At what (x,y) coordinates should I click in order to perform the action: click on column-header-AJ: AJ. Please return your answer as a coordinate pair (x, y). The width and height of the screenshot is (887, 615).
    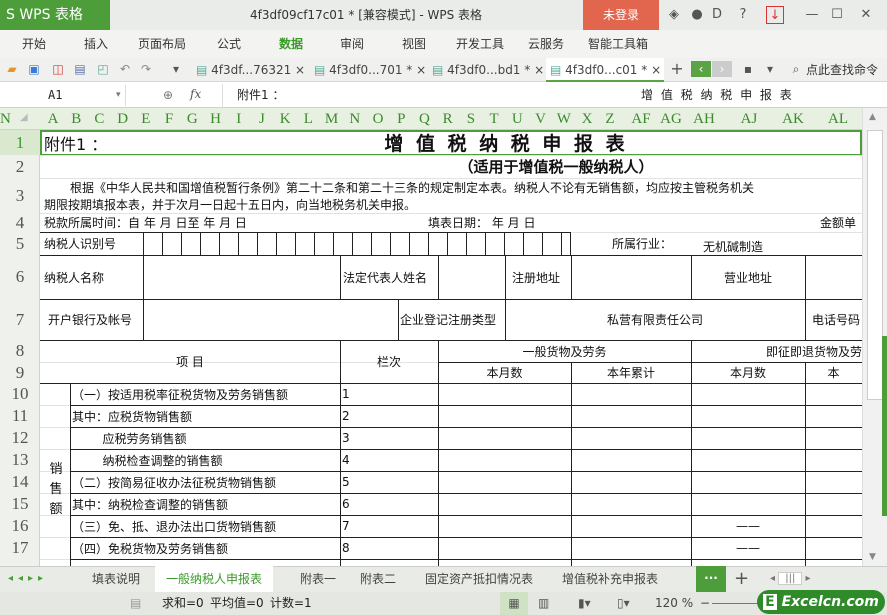
    Looking at the image, I should click on (749, 119).